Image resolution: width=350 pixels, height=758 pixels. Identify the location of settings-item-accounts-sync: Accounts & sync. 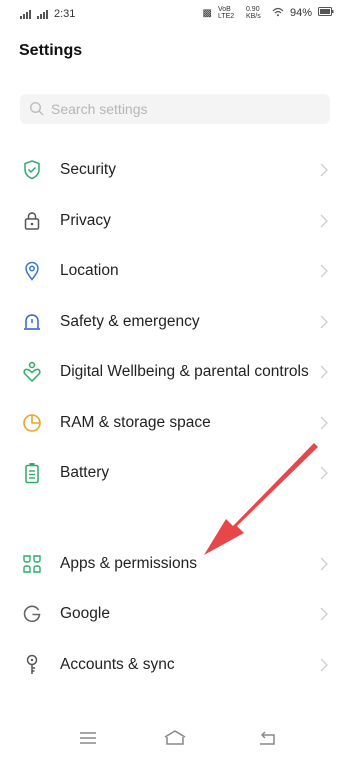
(175, 665).